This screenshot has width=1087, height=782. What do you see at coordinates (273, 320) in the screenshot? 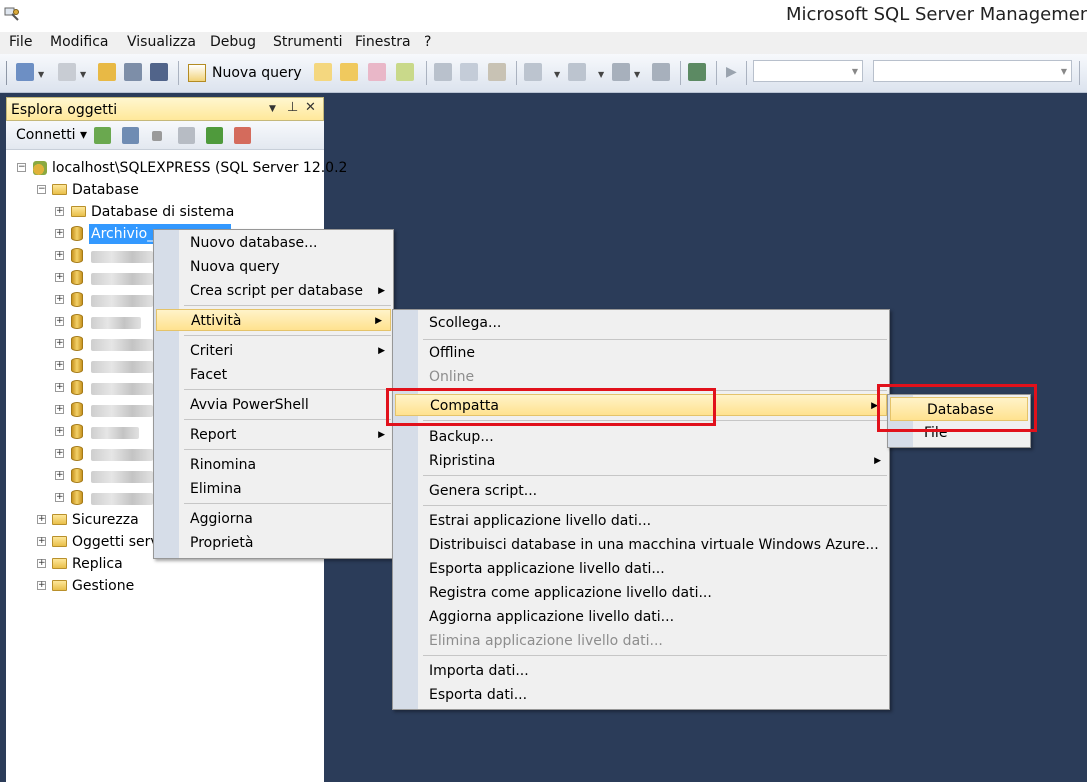
I see `menu-item-tasks: Attività ▶` at bounding box center [273, 320].